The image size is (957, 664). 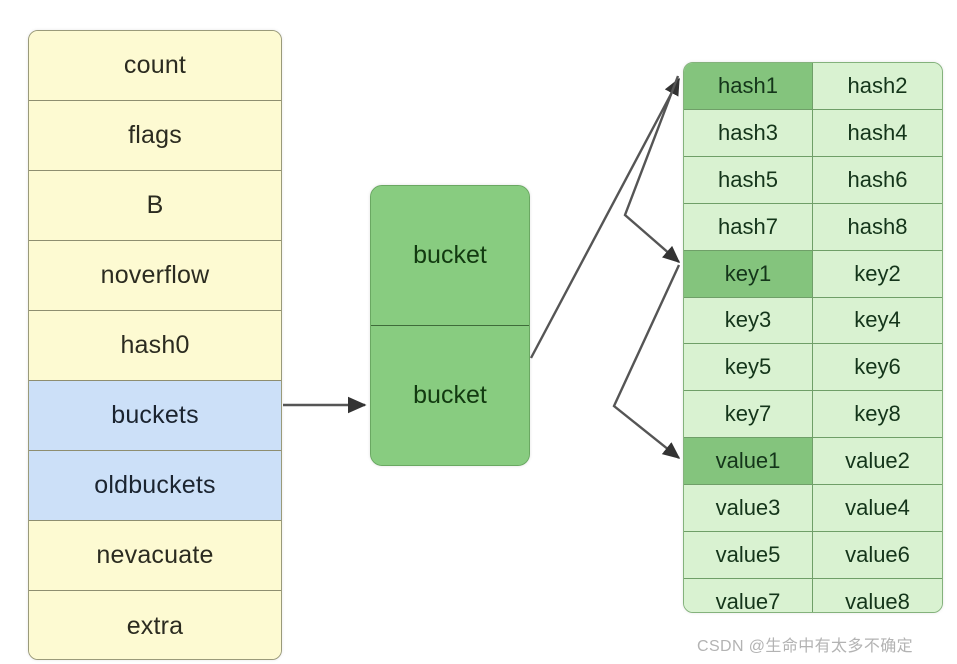 I want to click on table-row: value7 value8, so click(x=813, y=595).